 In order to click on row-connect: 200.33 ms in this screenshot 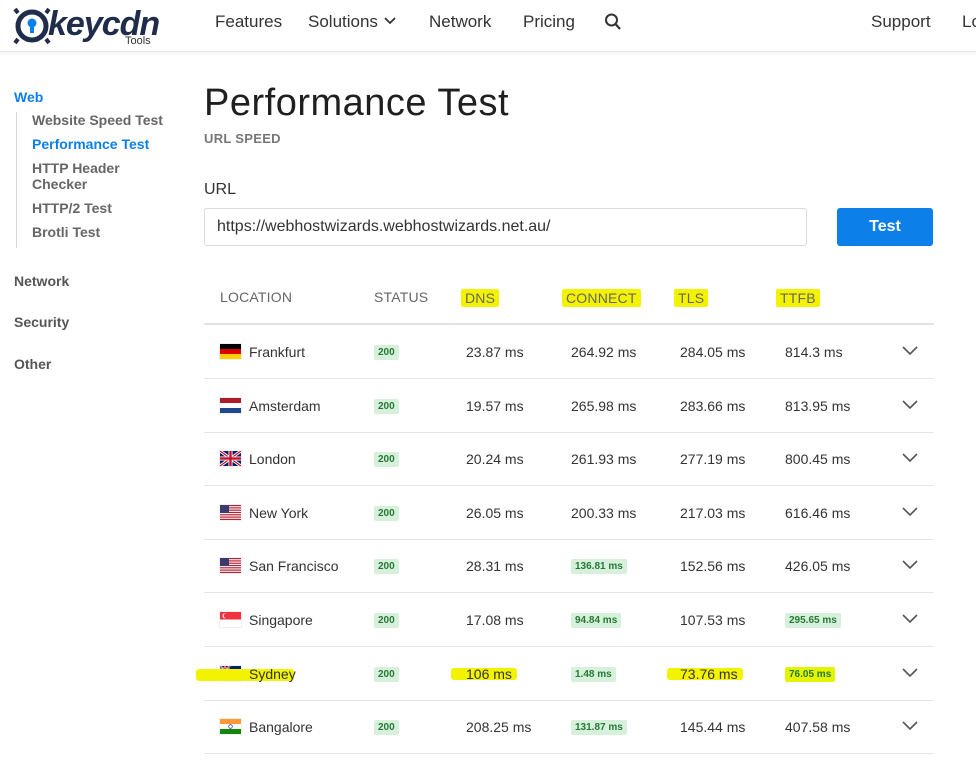, I will do `click(604, 512)`.